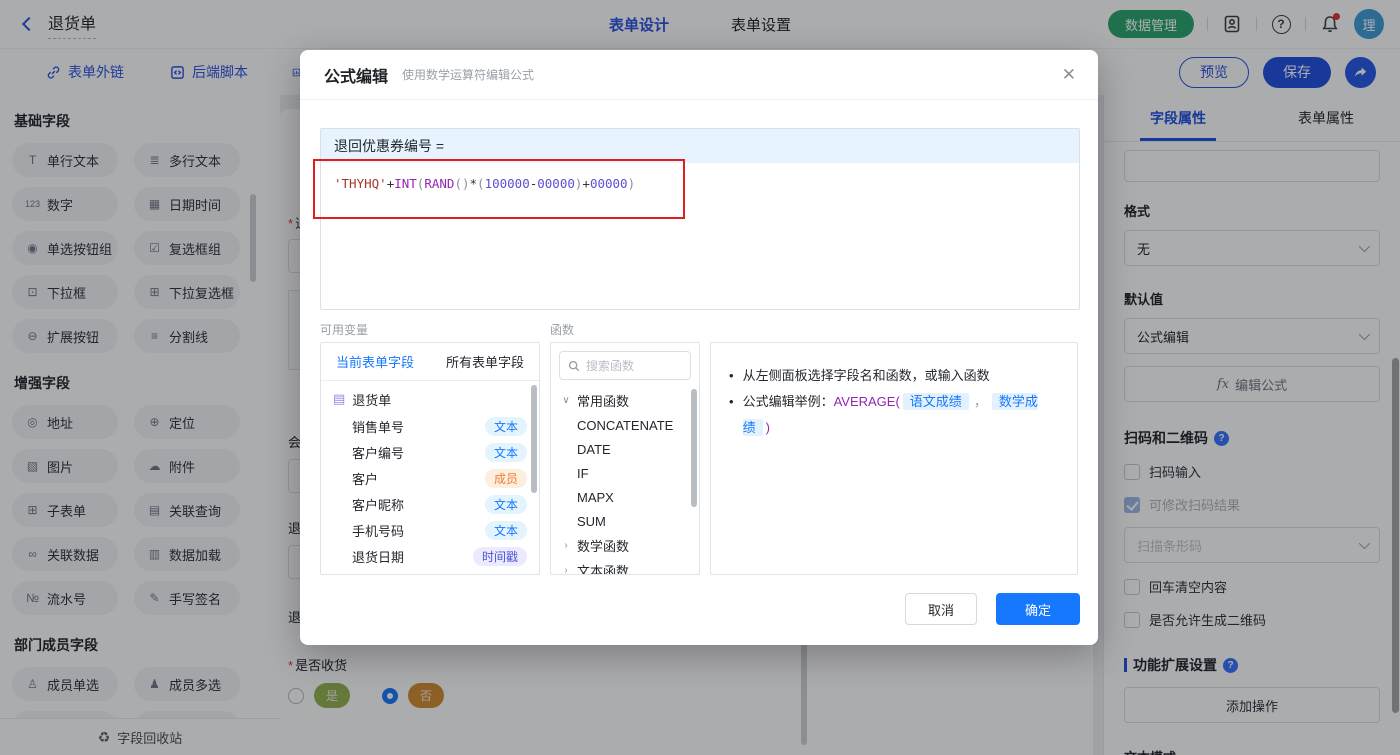  I want to click on function-item: DATE, so click(625, 449).